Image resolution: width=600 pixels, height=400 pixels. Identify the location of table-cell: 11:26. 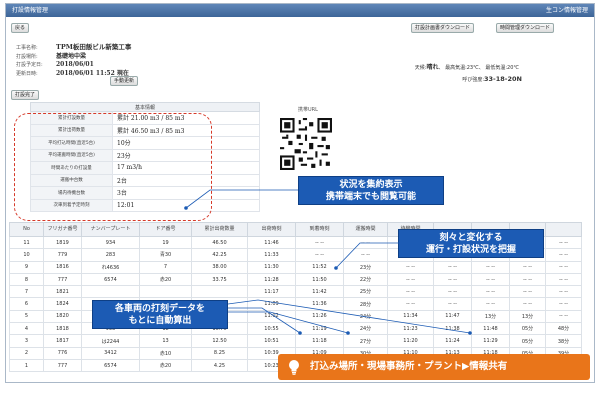
(319, 316).